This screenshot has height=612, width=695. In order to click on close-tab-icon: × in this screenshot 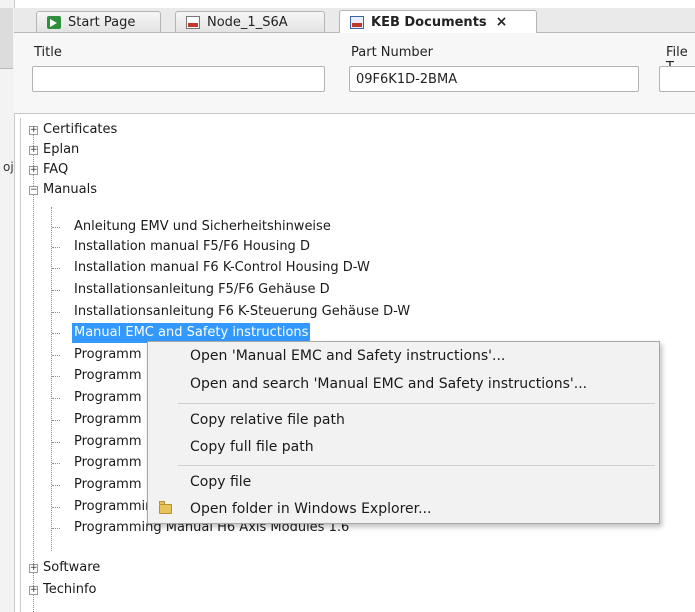, I will do `click(502, 22)`.